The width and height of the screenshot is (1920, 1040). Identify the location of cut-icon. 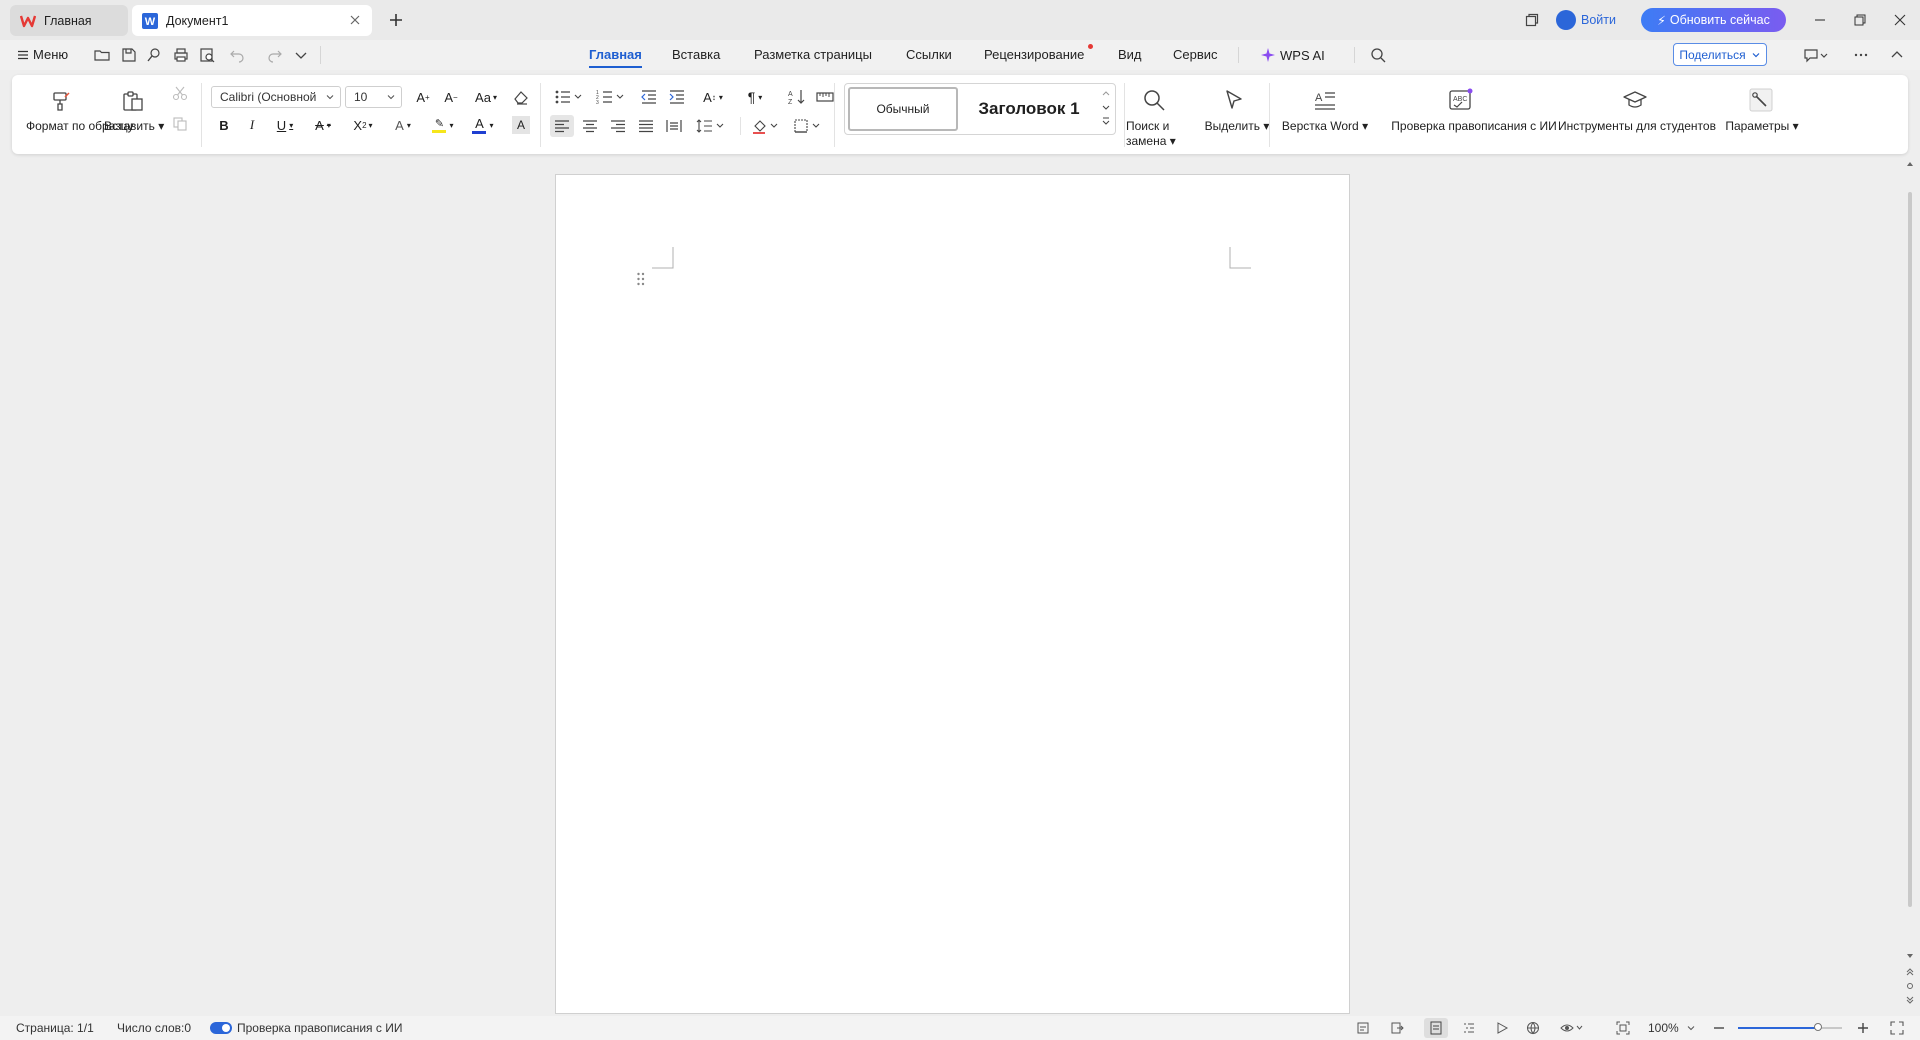
(180, 93).